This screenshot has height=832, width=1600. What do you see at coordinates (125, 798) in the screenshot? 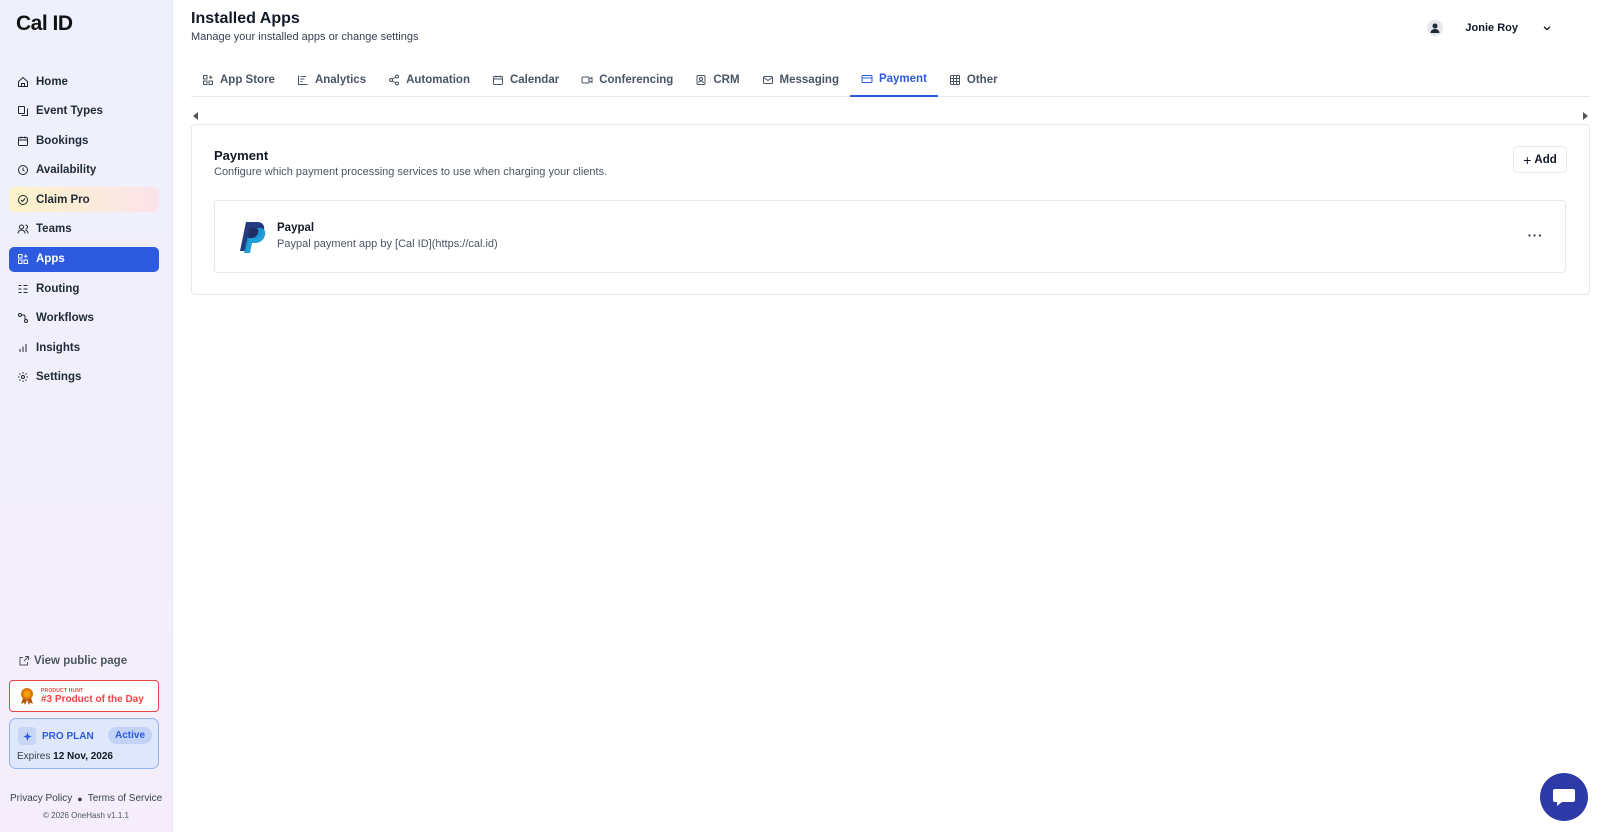
I see `terms-link: Terms of Service` at bounding box center [125, 798].